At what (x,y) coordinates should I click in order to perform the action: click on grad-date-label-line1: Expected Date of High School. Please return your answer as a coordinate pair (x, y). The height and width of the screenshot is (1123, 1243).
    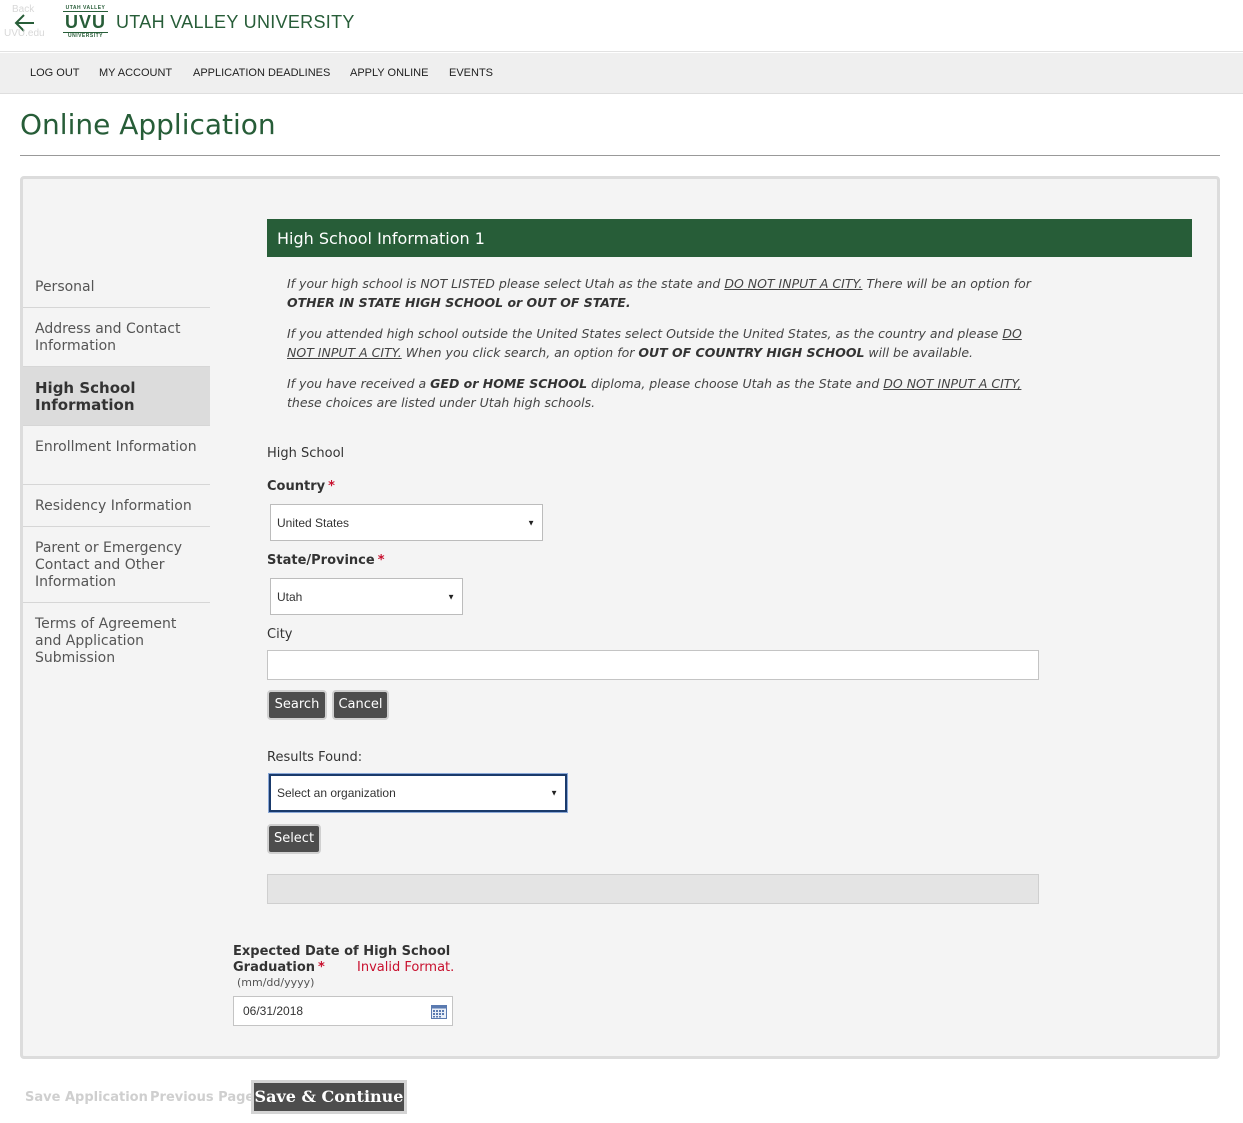
    Looking at the image, I should click on (342, 951).